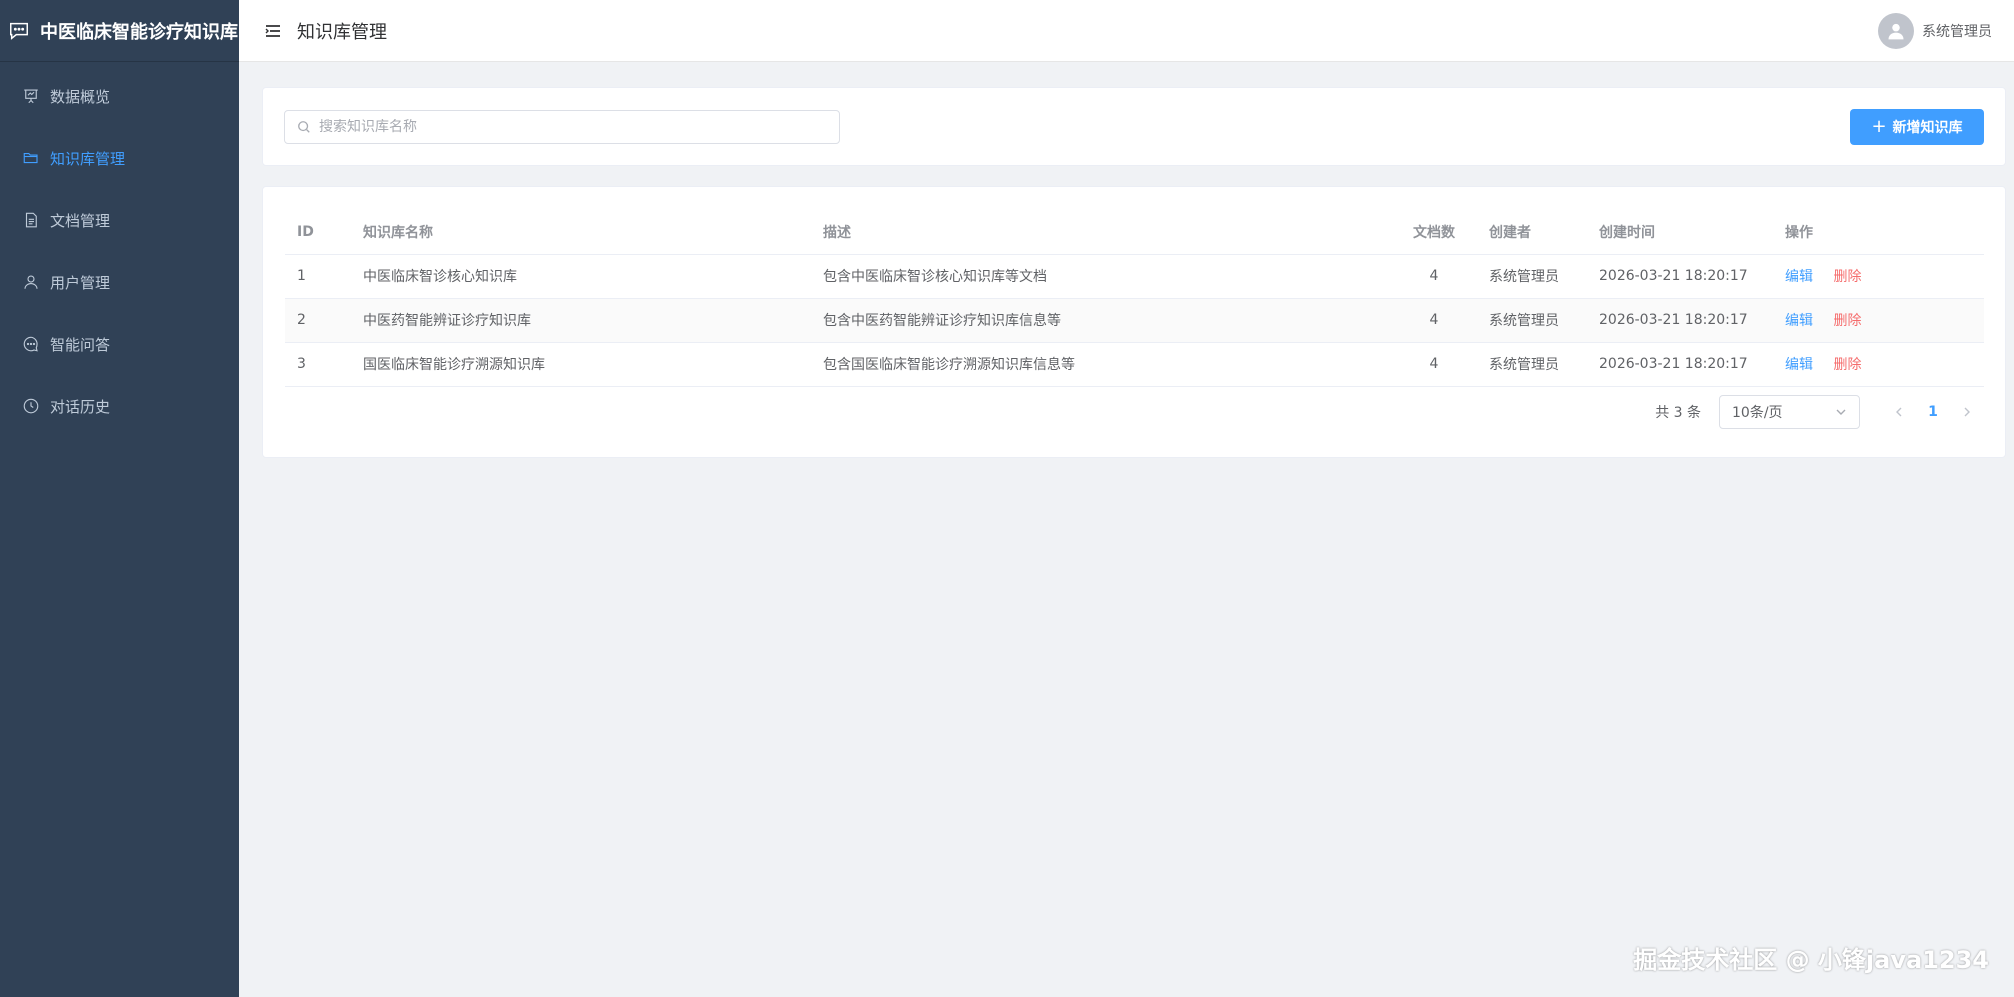 This screenshot has height=997, width=2014. Describe the element at coordinates (1434, 233) in the screenshot. I see `column-header-doc-count: 文档数` at that location.